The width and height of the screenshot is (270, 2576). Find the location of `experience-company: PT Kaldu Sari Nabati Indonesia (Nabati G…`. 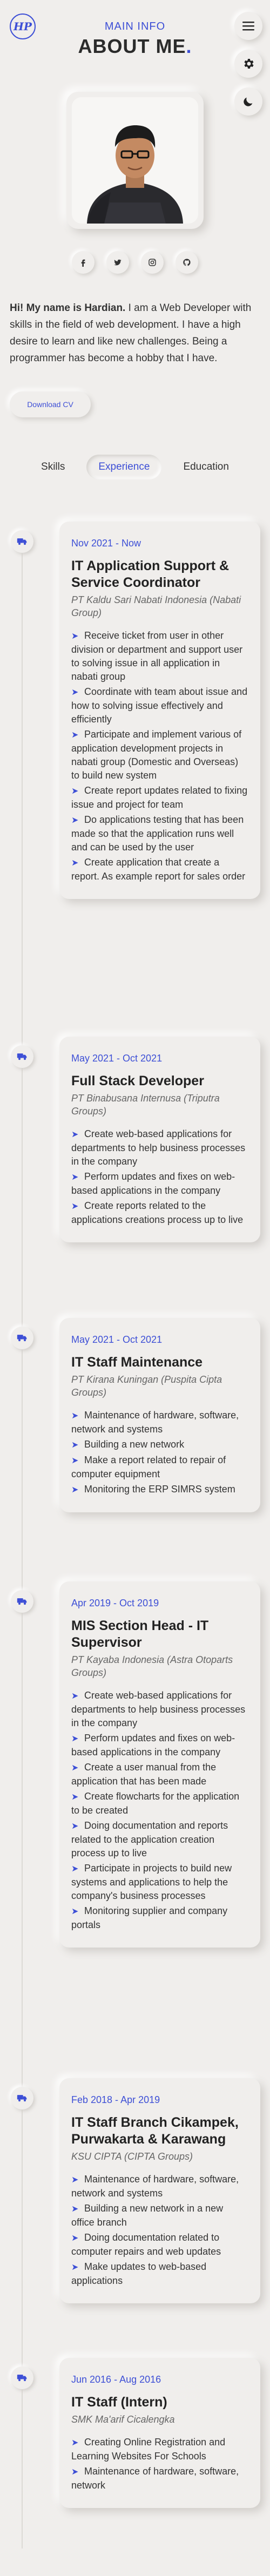

experience-company: PT Kaldu Sari Nabati Indonesia (Nabati G… is located at coordinates (156, 606).